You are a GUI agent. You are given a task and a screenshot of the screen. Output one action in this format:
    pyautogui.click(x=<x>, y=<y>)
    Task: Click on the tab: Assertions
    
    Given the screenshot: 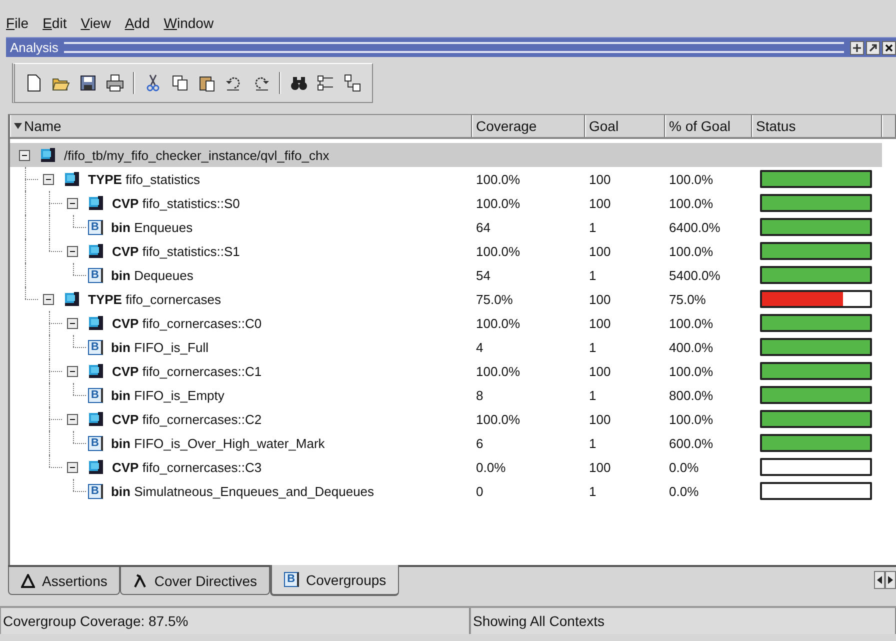 What is the action you would take?
    pyautogui.click(x=64, y=581)
    